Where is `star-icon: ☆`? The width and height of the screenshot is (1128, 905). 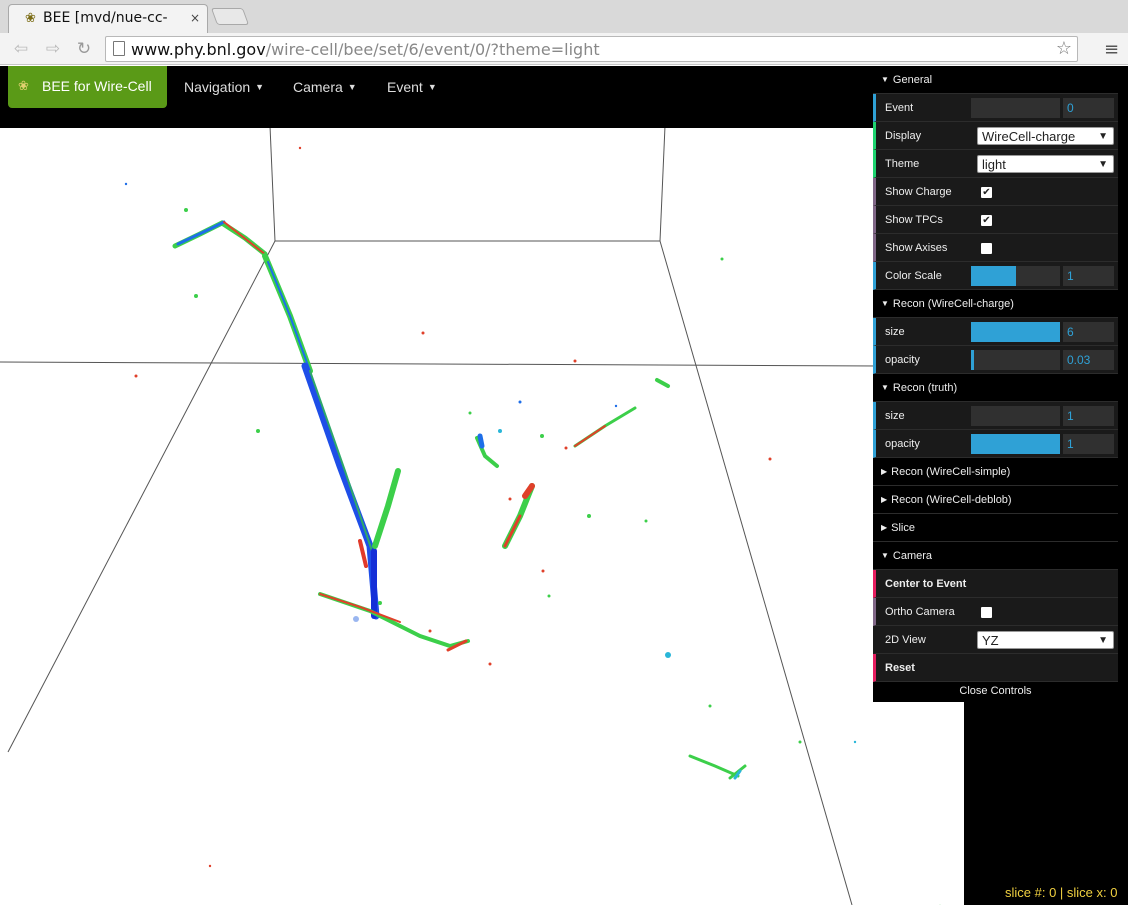 star-icon: ☆ is located at coordinates (1064, 48).